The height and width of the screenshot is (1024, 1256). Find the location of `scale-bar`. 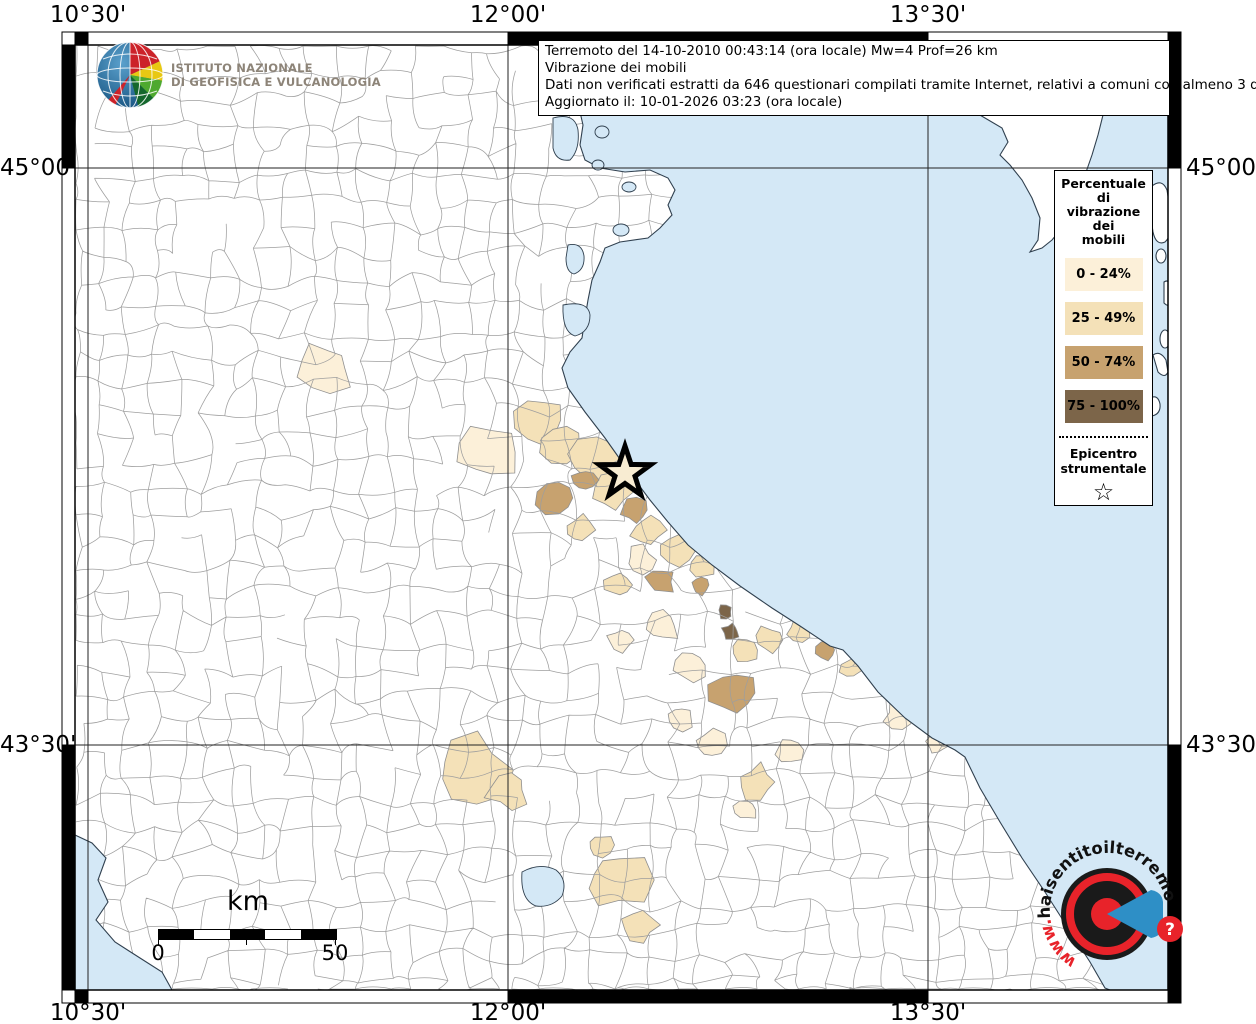

scale-bar is located at coordinates (247, 934).